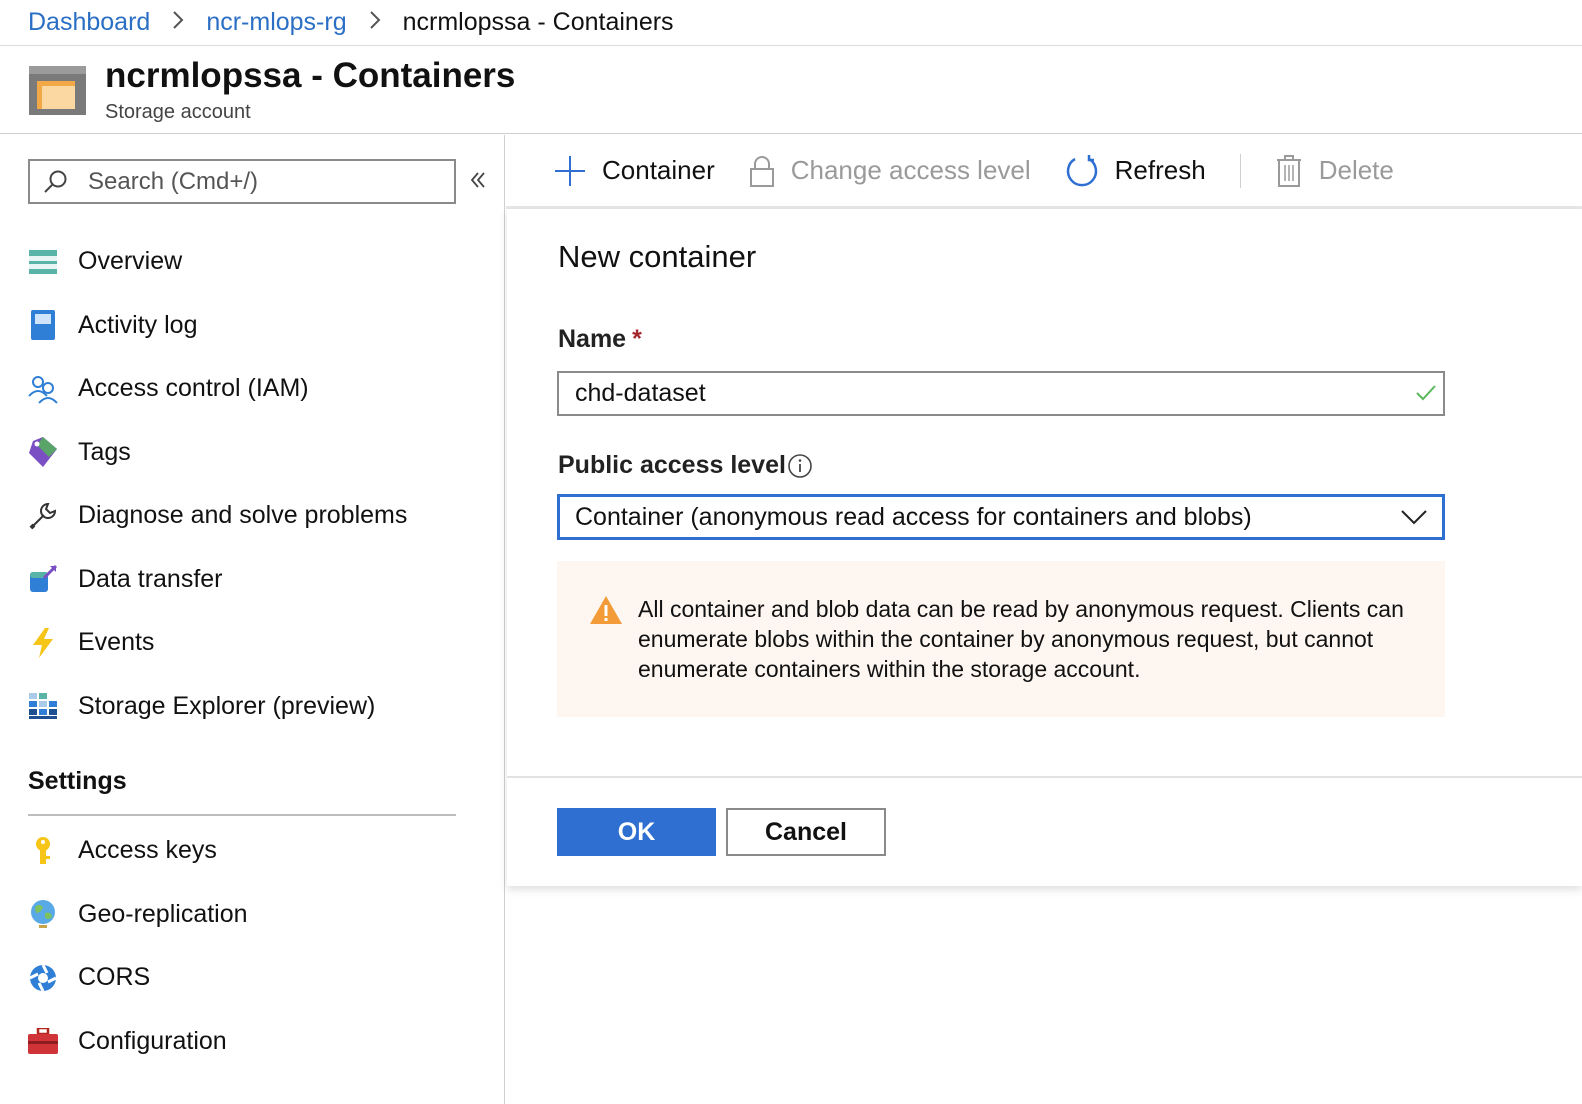 The image size is (1582, 1104). What do you see at coordinates (592, 339) in the screenshot?
I see `name-label-text: Name` at bounding box center [592, 339].